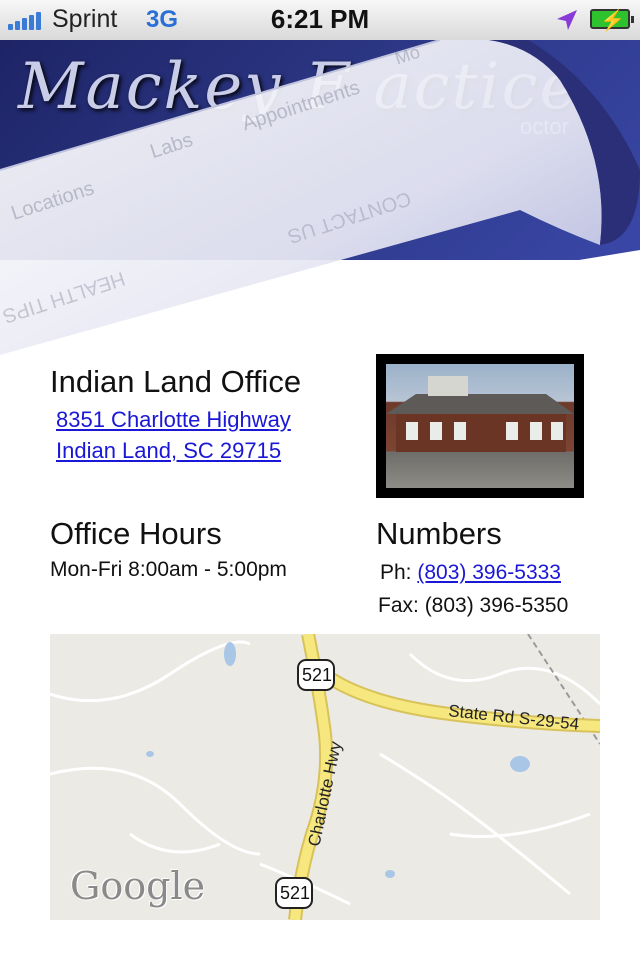  I want to click on phone-row: Ph: (803) 396-5333, so click(470, 573).